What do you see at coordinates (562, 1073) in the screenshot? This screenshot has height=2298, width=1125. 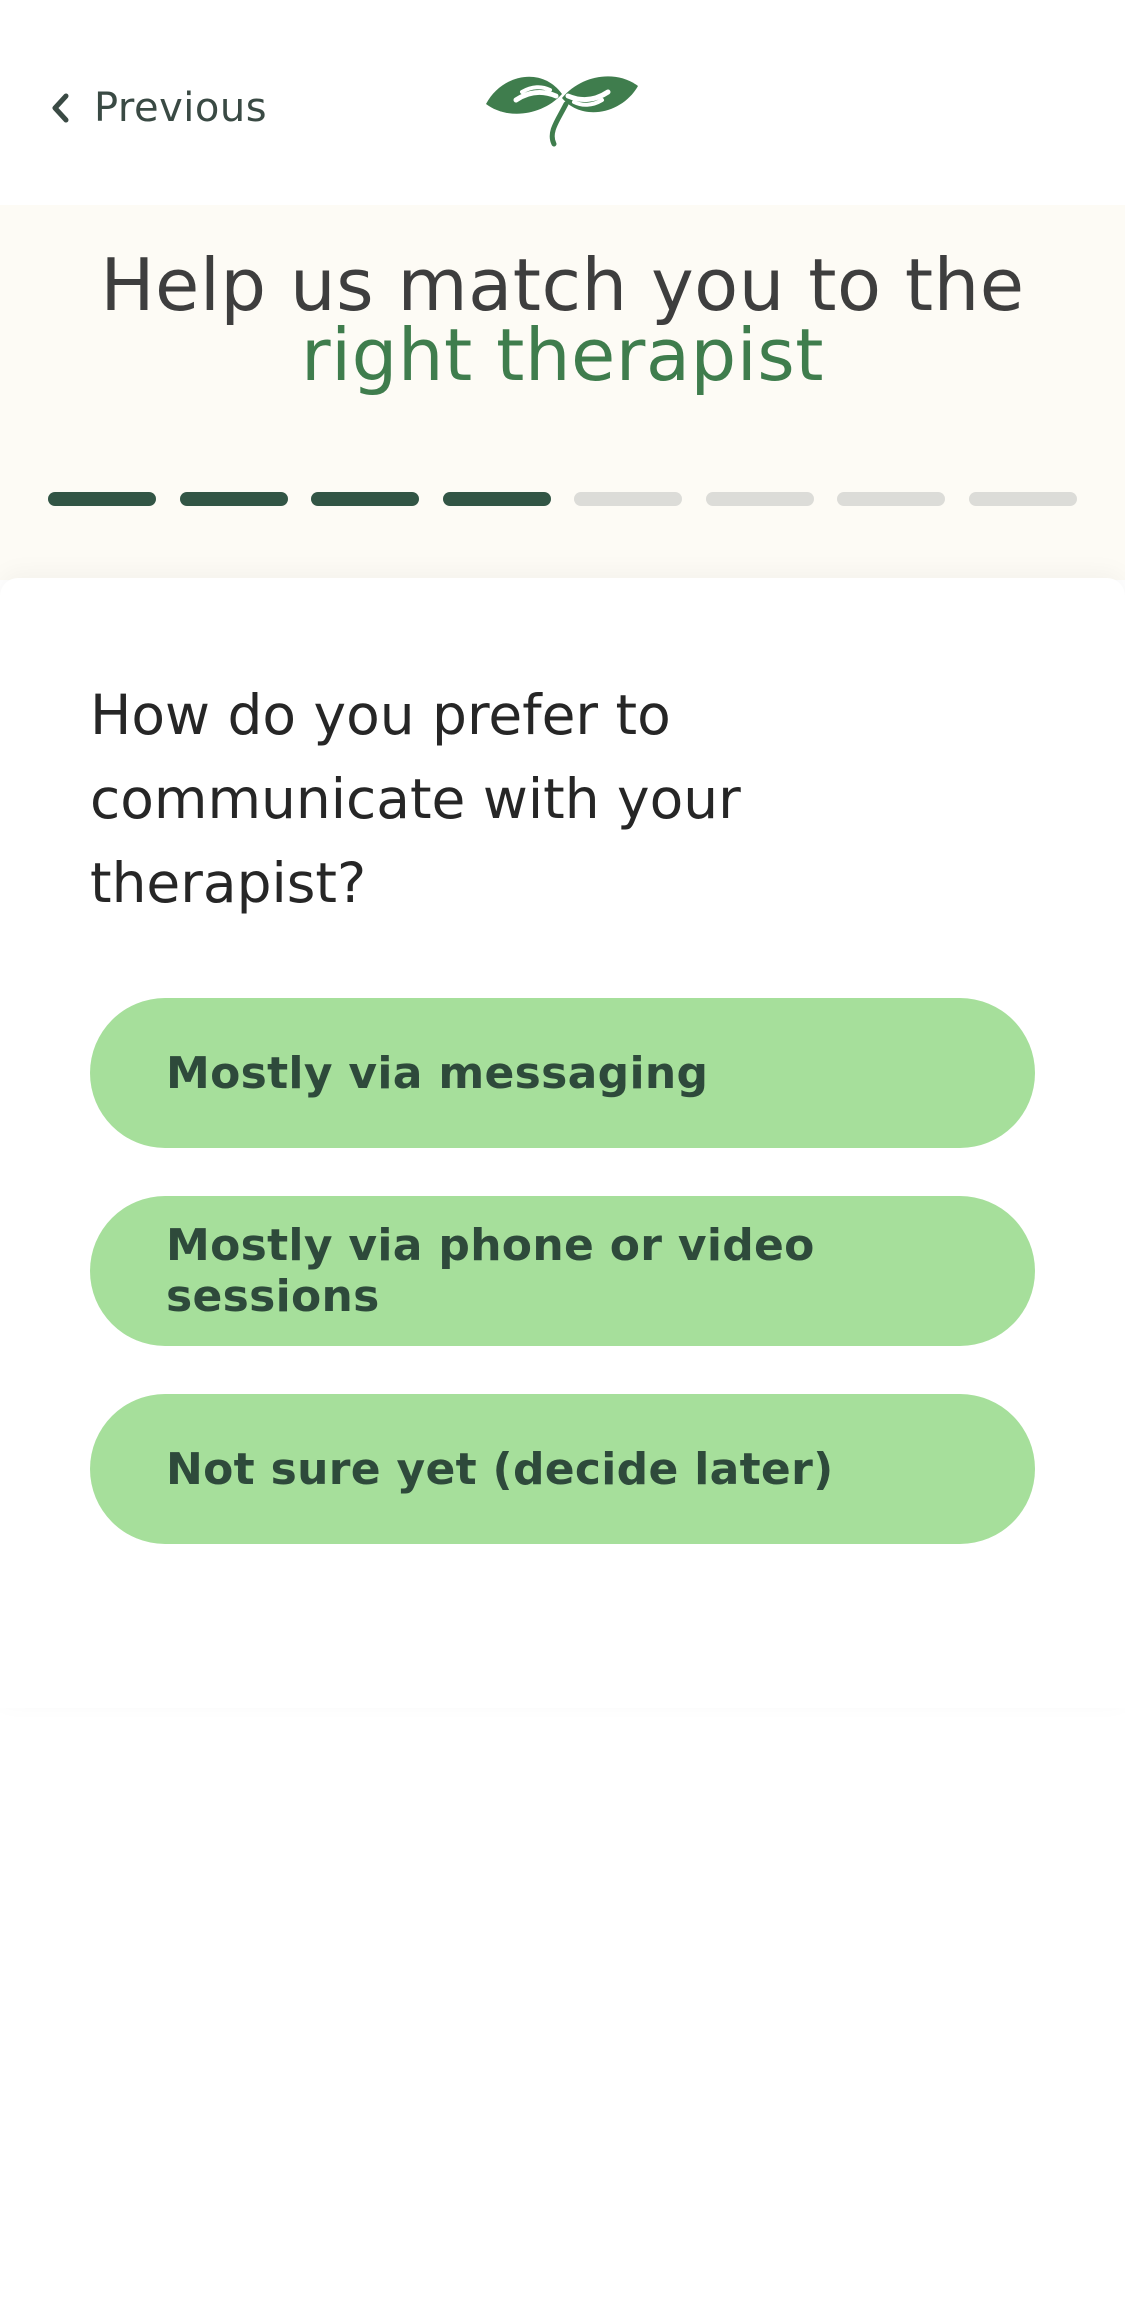 I see `option-messaging-button: Mostly via messaging` at bounding box center [562, 1073].